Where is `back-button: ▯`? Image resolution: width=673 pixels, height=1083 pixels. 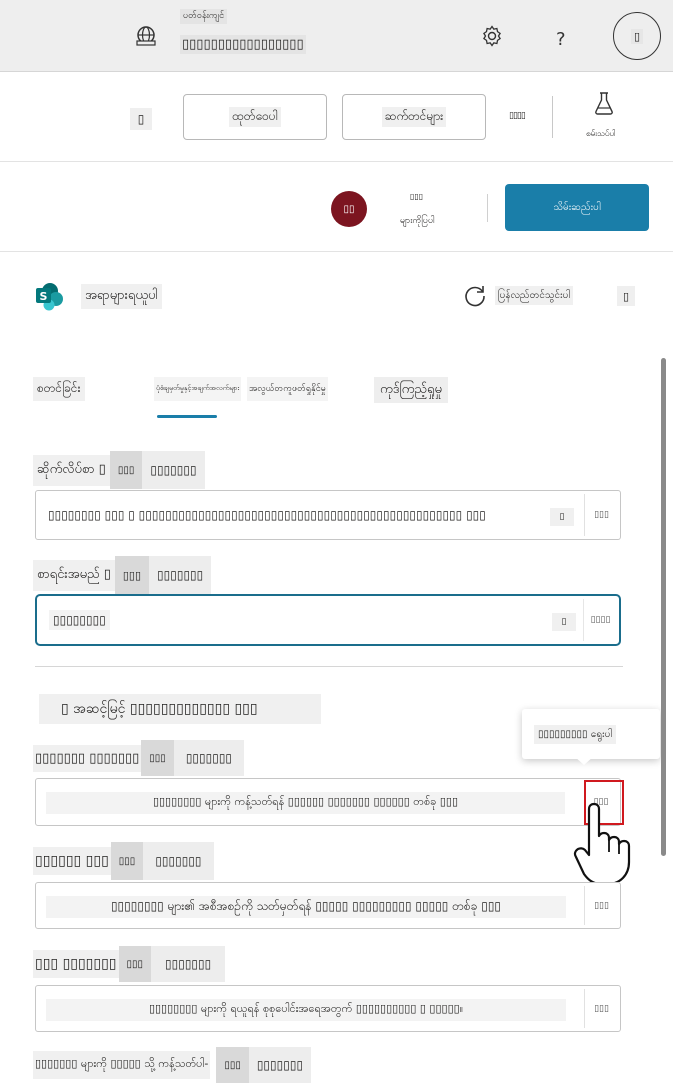 back-button: ▯ is located at coordinates (141, 119).